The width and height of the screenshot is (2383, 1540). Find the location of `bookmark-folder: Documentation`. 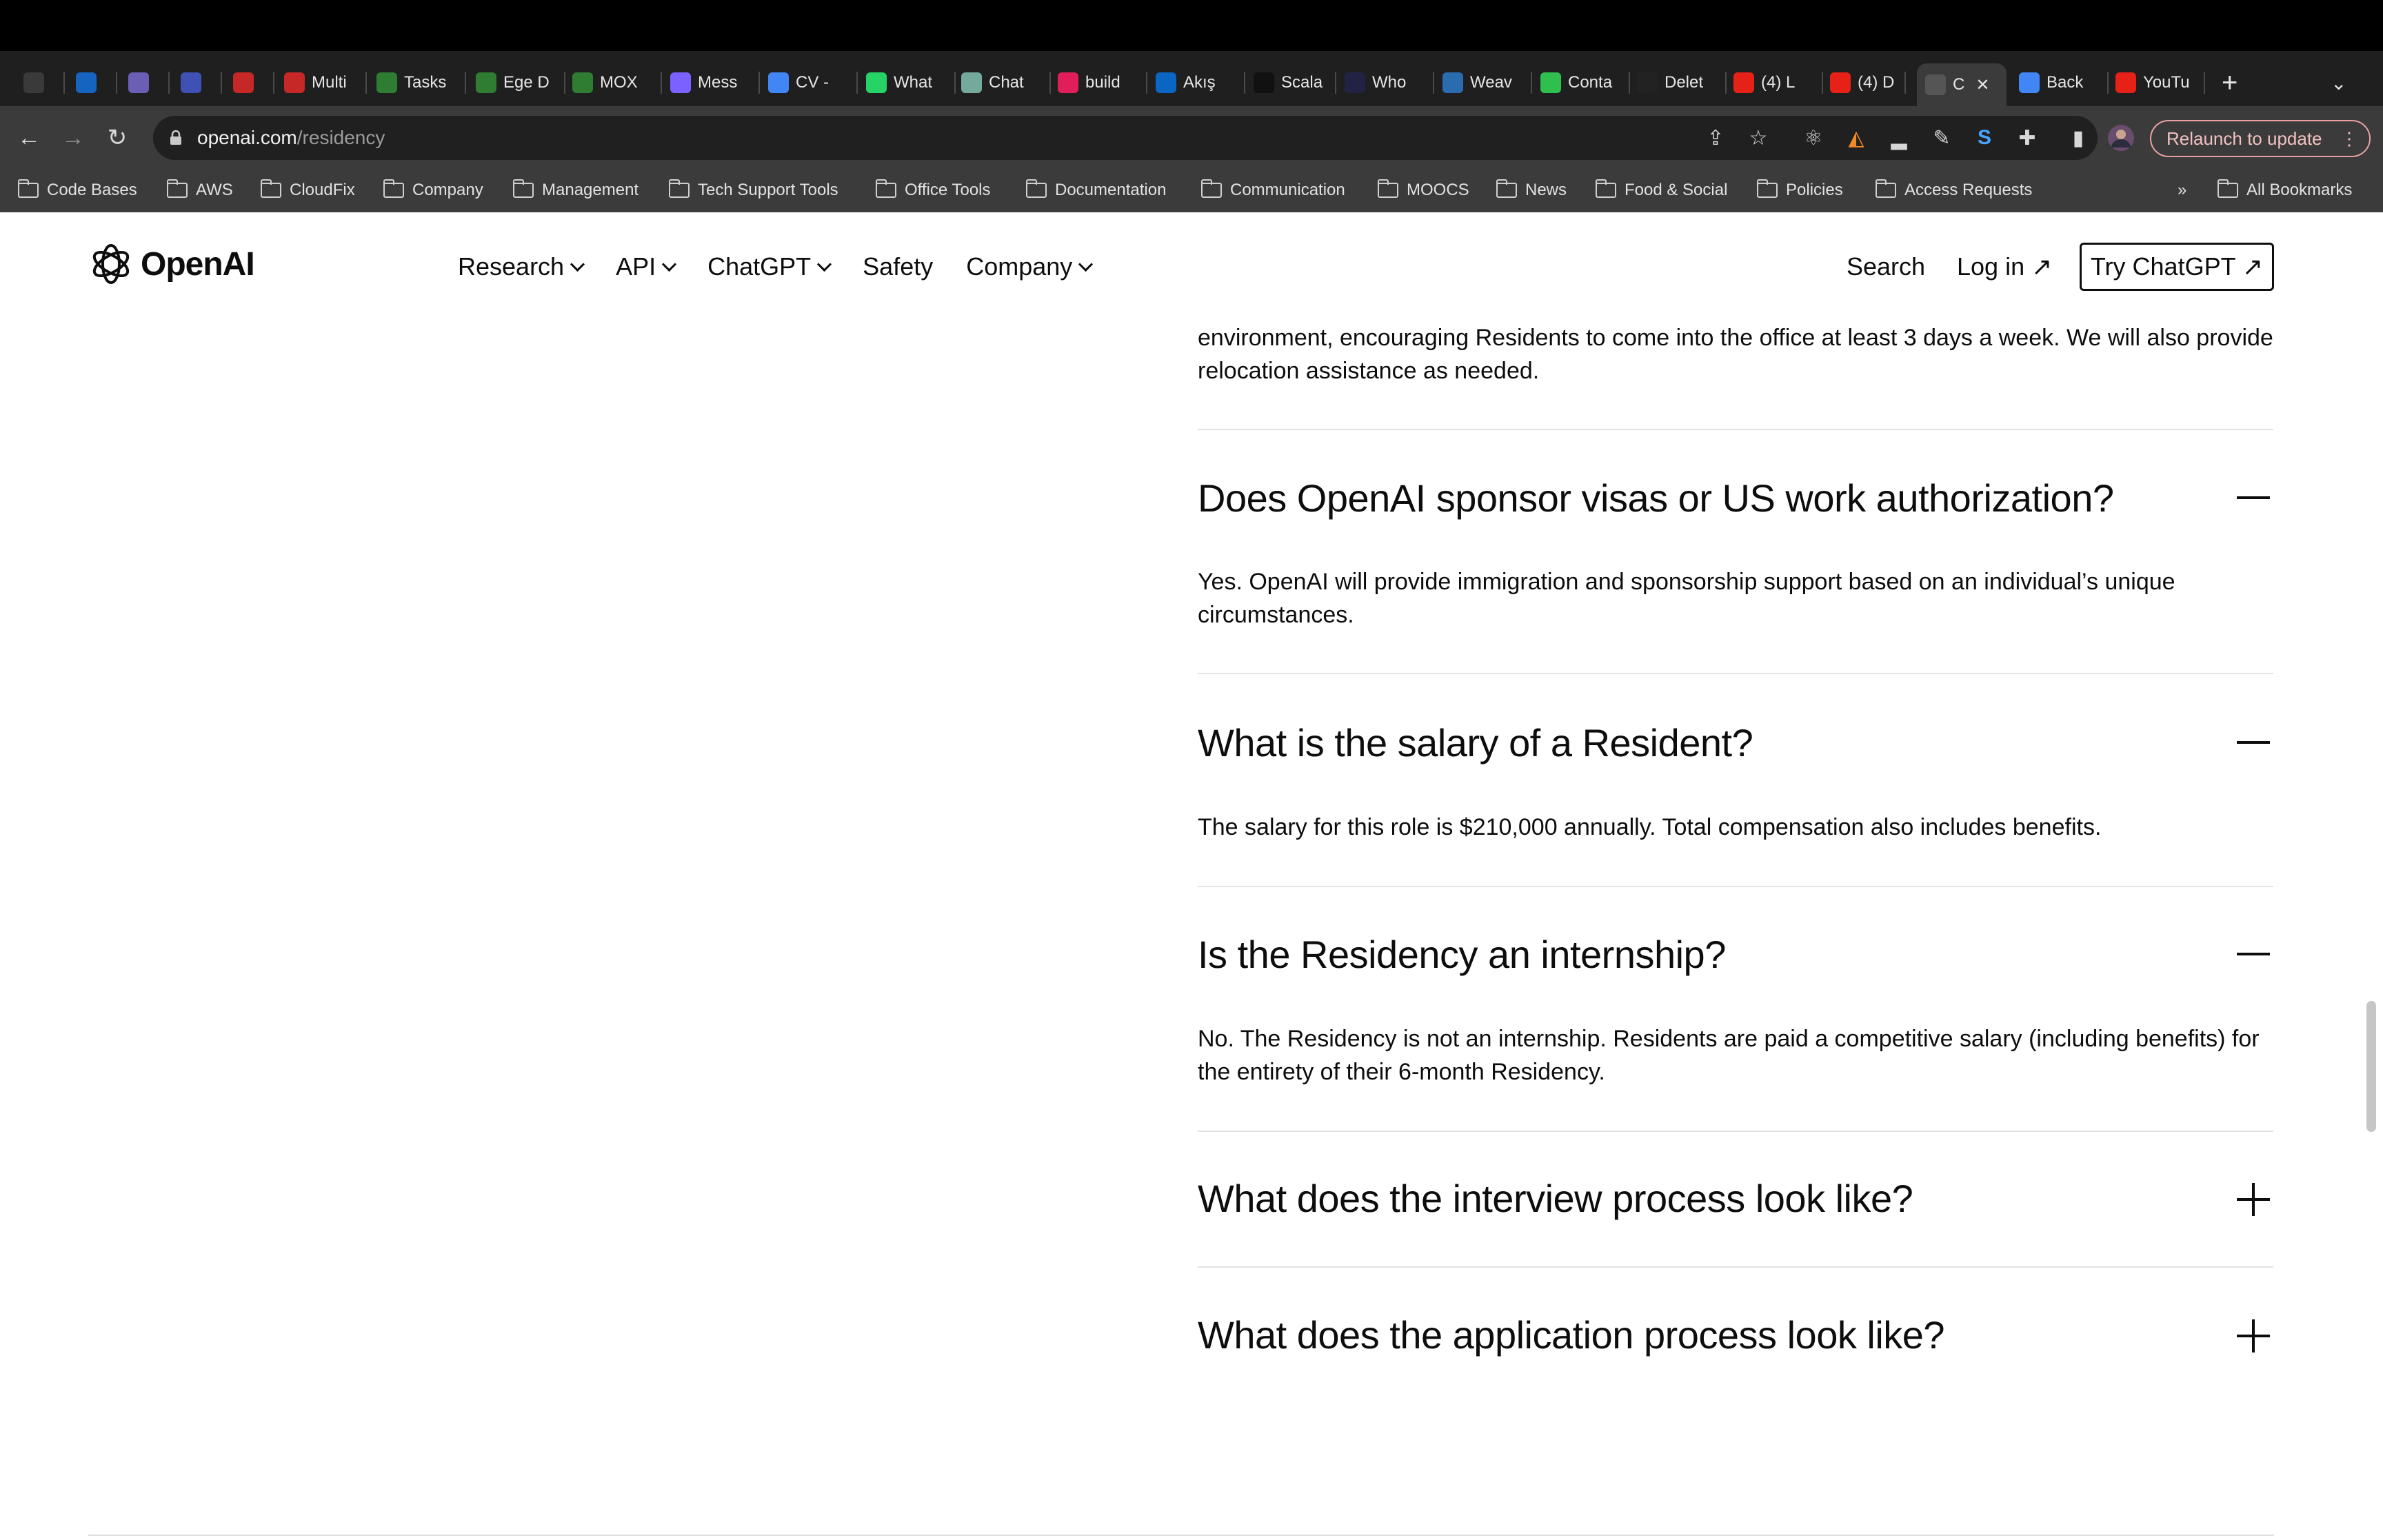

bookmark-folder: Documentation is located at coordinates (1096, 191).